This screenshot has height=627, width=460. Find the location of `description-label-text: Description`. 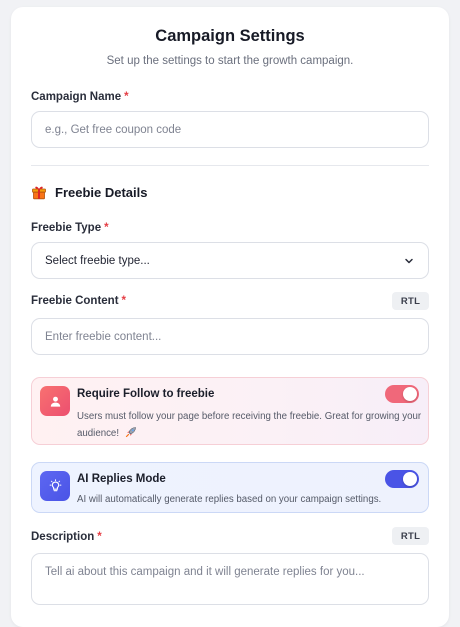

description-label-text: Description is located at coordinates (63, 537).